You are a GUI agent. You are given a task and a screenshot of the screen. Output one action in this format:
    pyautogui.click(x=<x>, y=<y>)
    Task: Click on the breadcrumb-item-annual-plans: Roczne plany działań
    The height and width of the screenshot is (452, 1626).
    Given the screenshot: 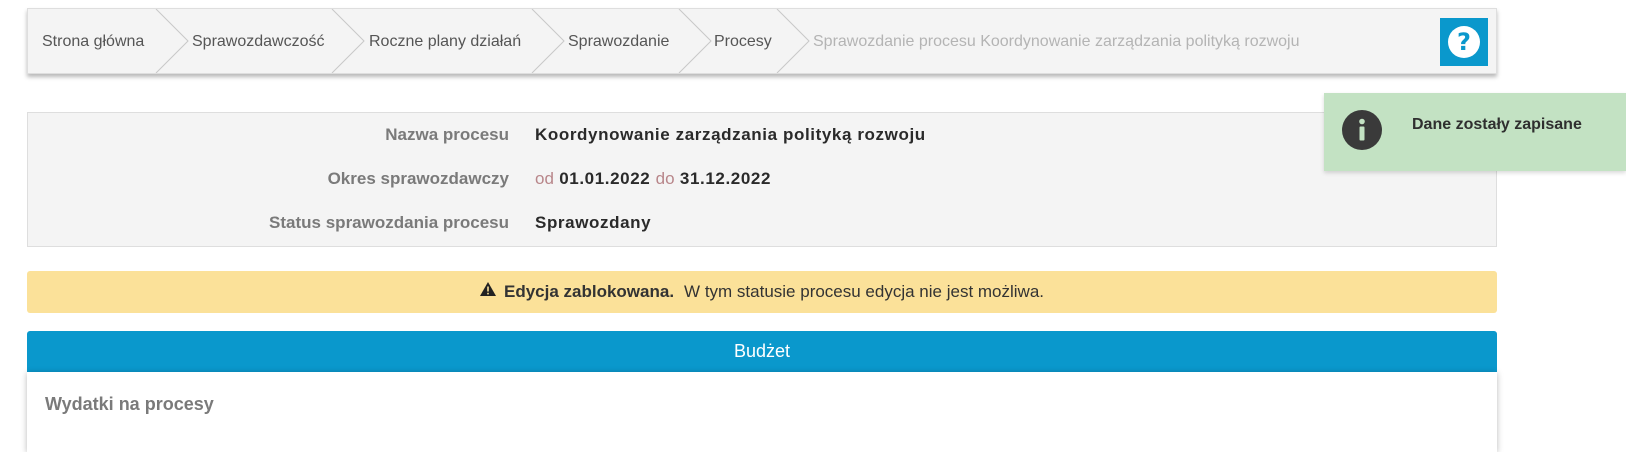 What is the action you would take?
    pyautogui.click(x=445, y=41)
    